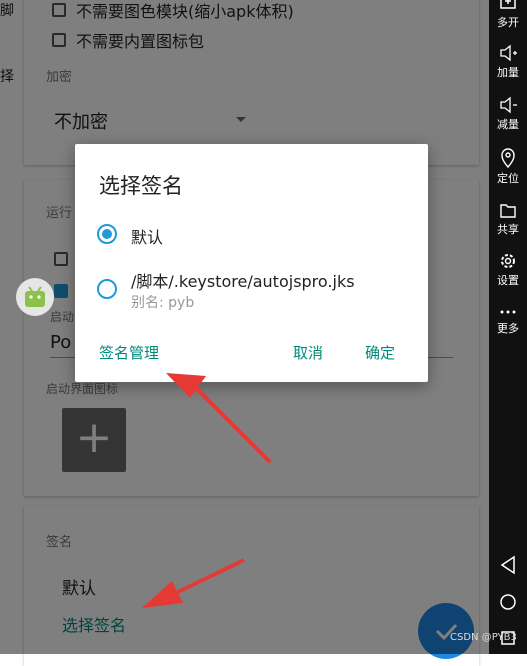 The height and width of the screenshot is (666, 527). What do you see at coordinates (193, 583) in the screenshot?
I see `arrow-to-choose-signature` at bounding box center [193, 583].